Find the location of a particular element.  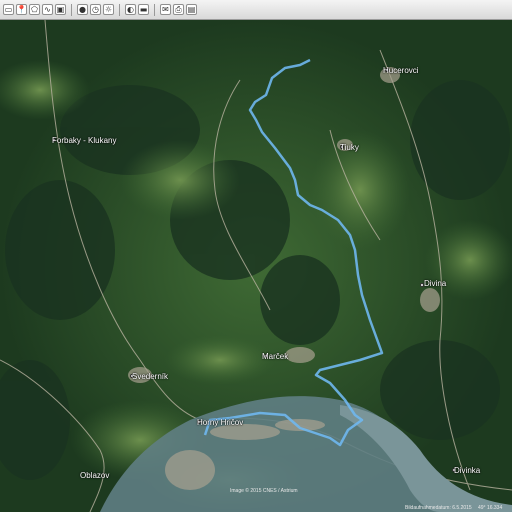

place-label-svedernik: Svederník is located at coordinates (150, 376).